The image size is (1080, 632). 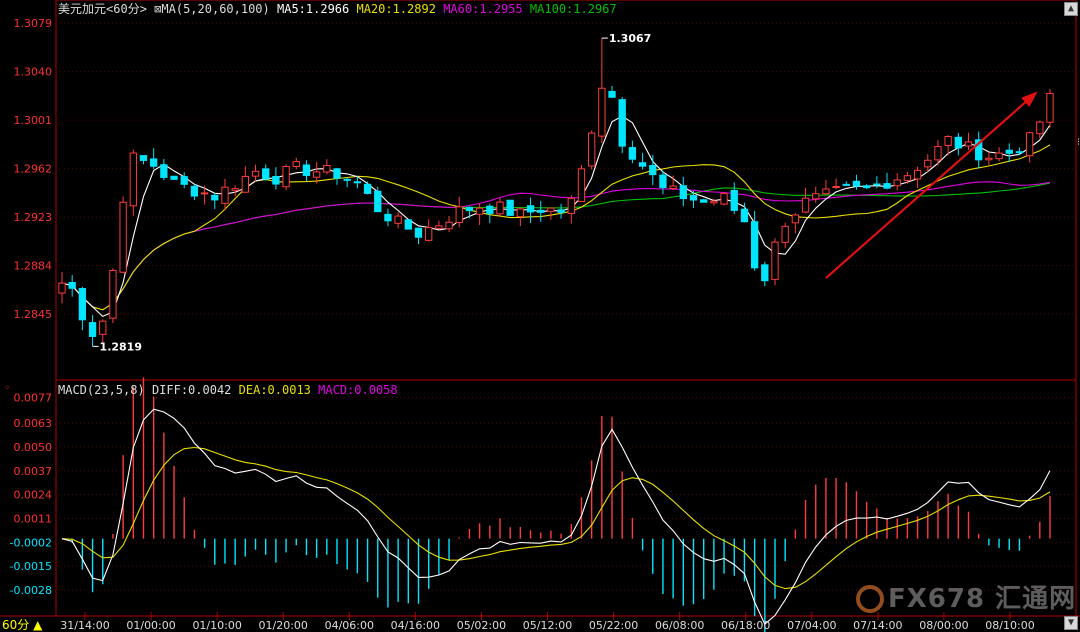 What do you see at coordinates (1009, 625) in the screenshot?
I see `x-tick-label: 08/10:00` at bounding box center [1009, 625].